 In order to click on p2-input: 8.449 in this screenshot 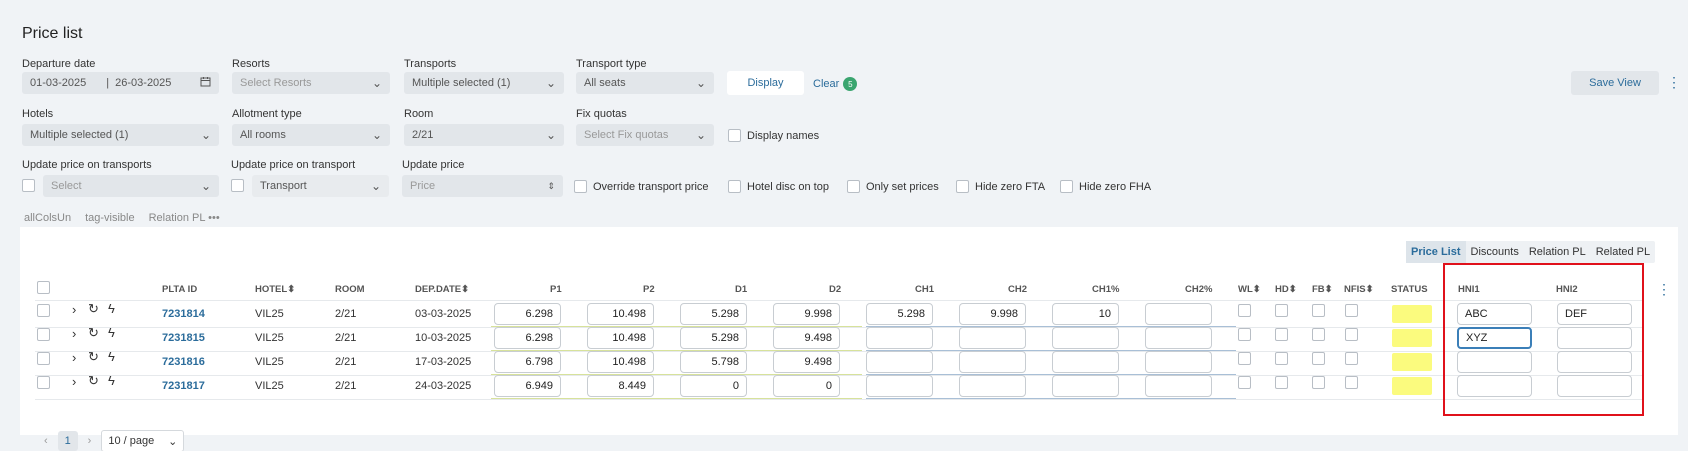, I will do `click(620, 386)`.